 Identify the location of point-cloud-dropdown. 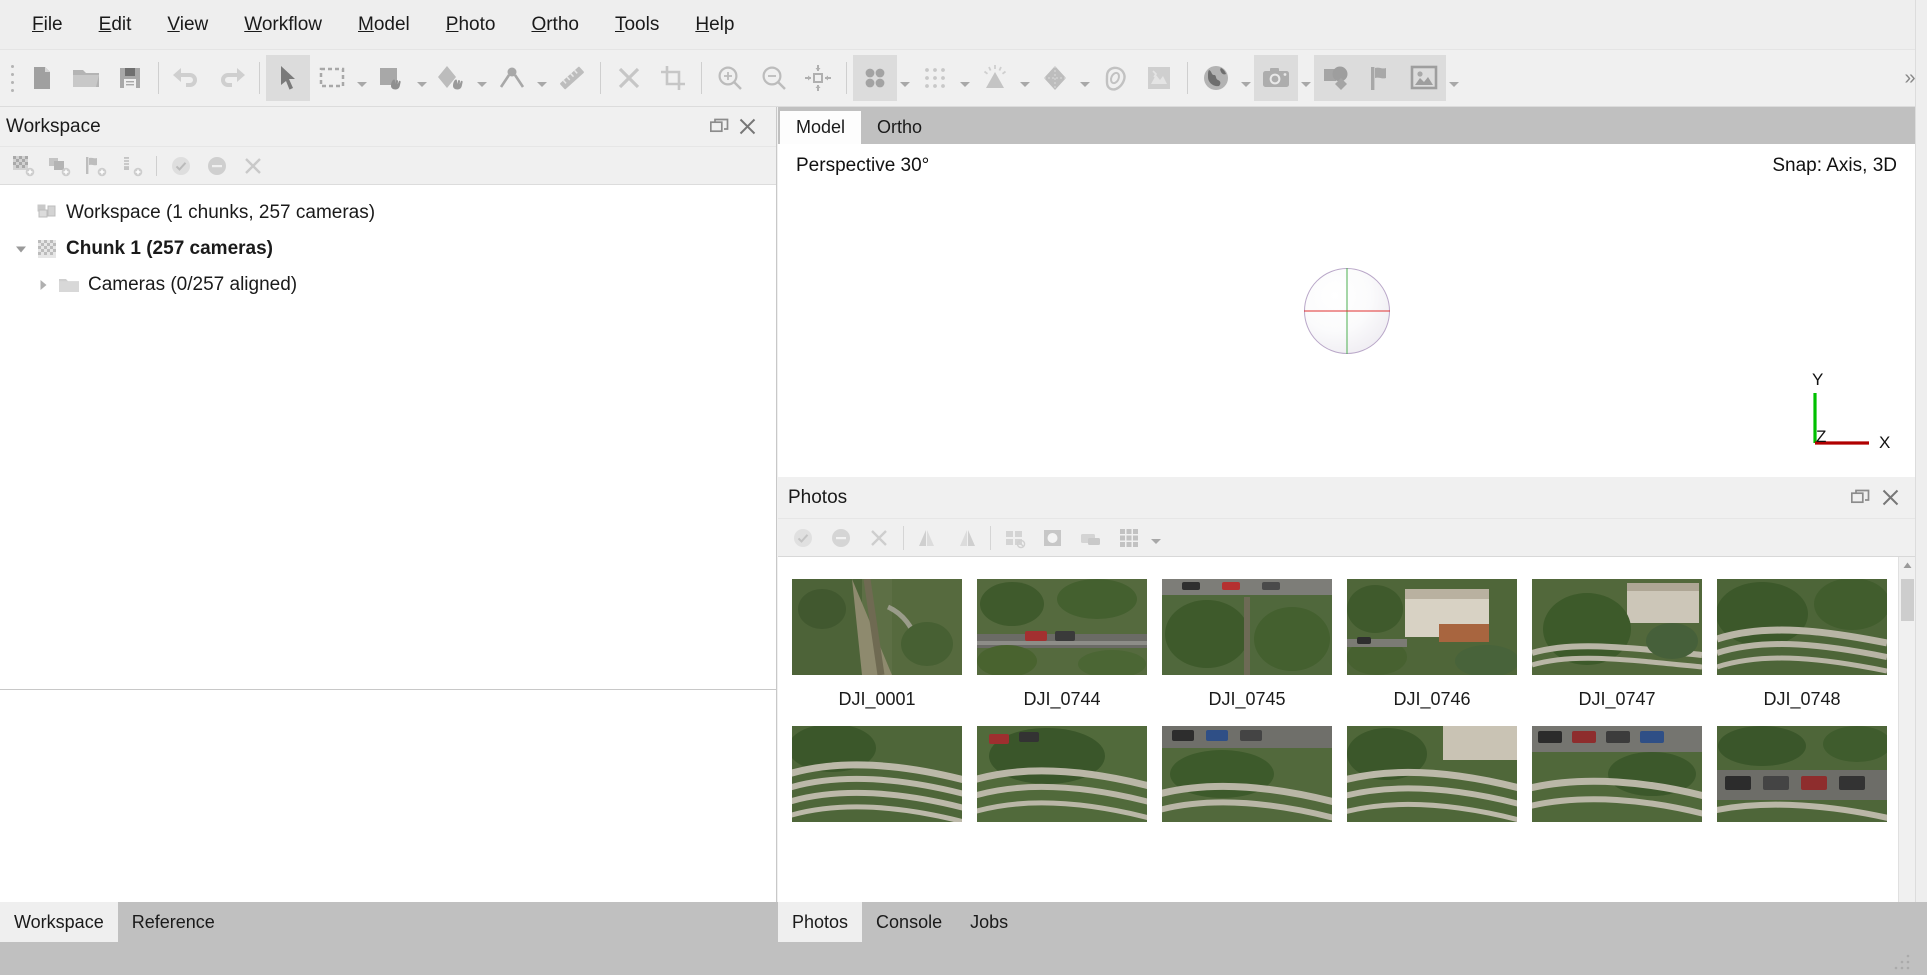
(905, 78).